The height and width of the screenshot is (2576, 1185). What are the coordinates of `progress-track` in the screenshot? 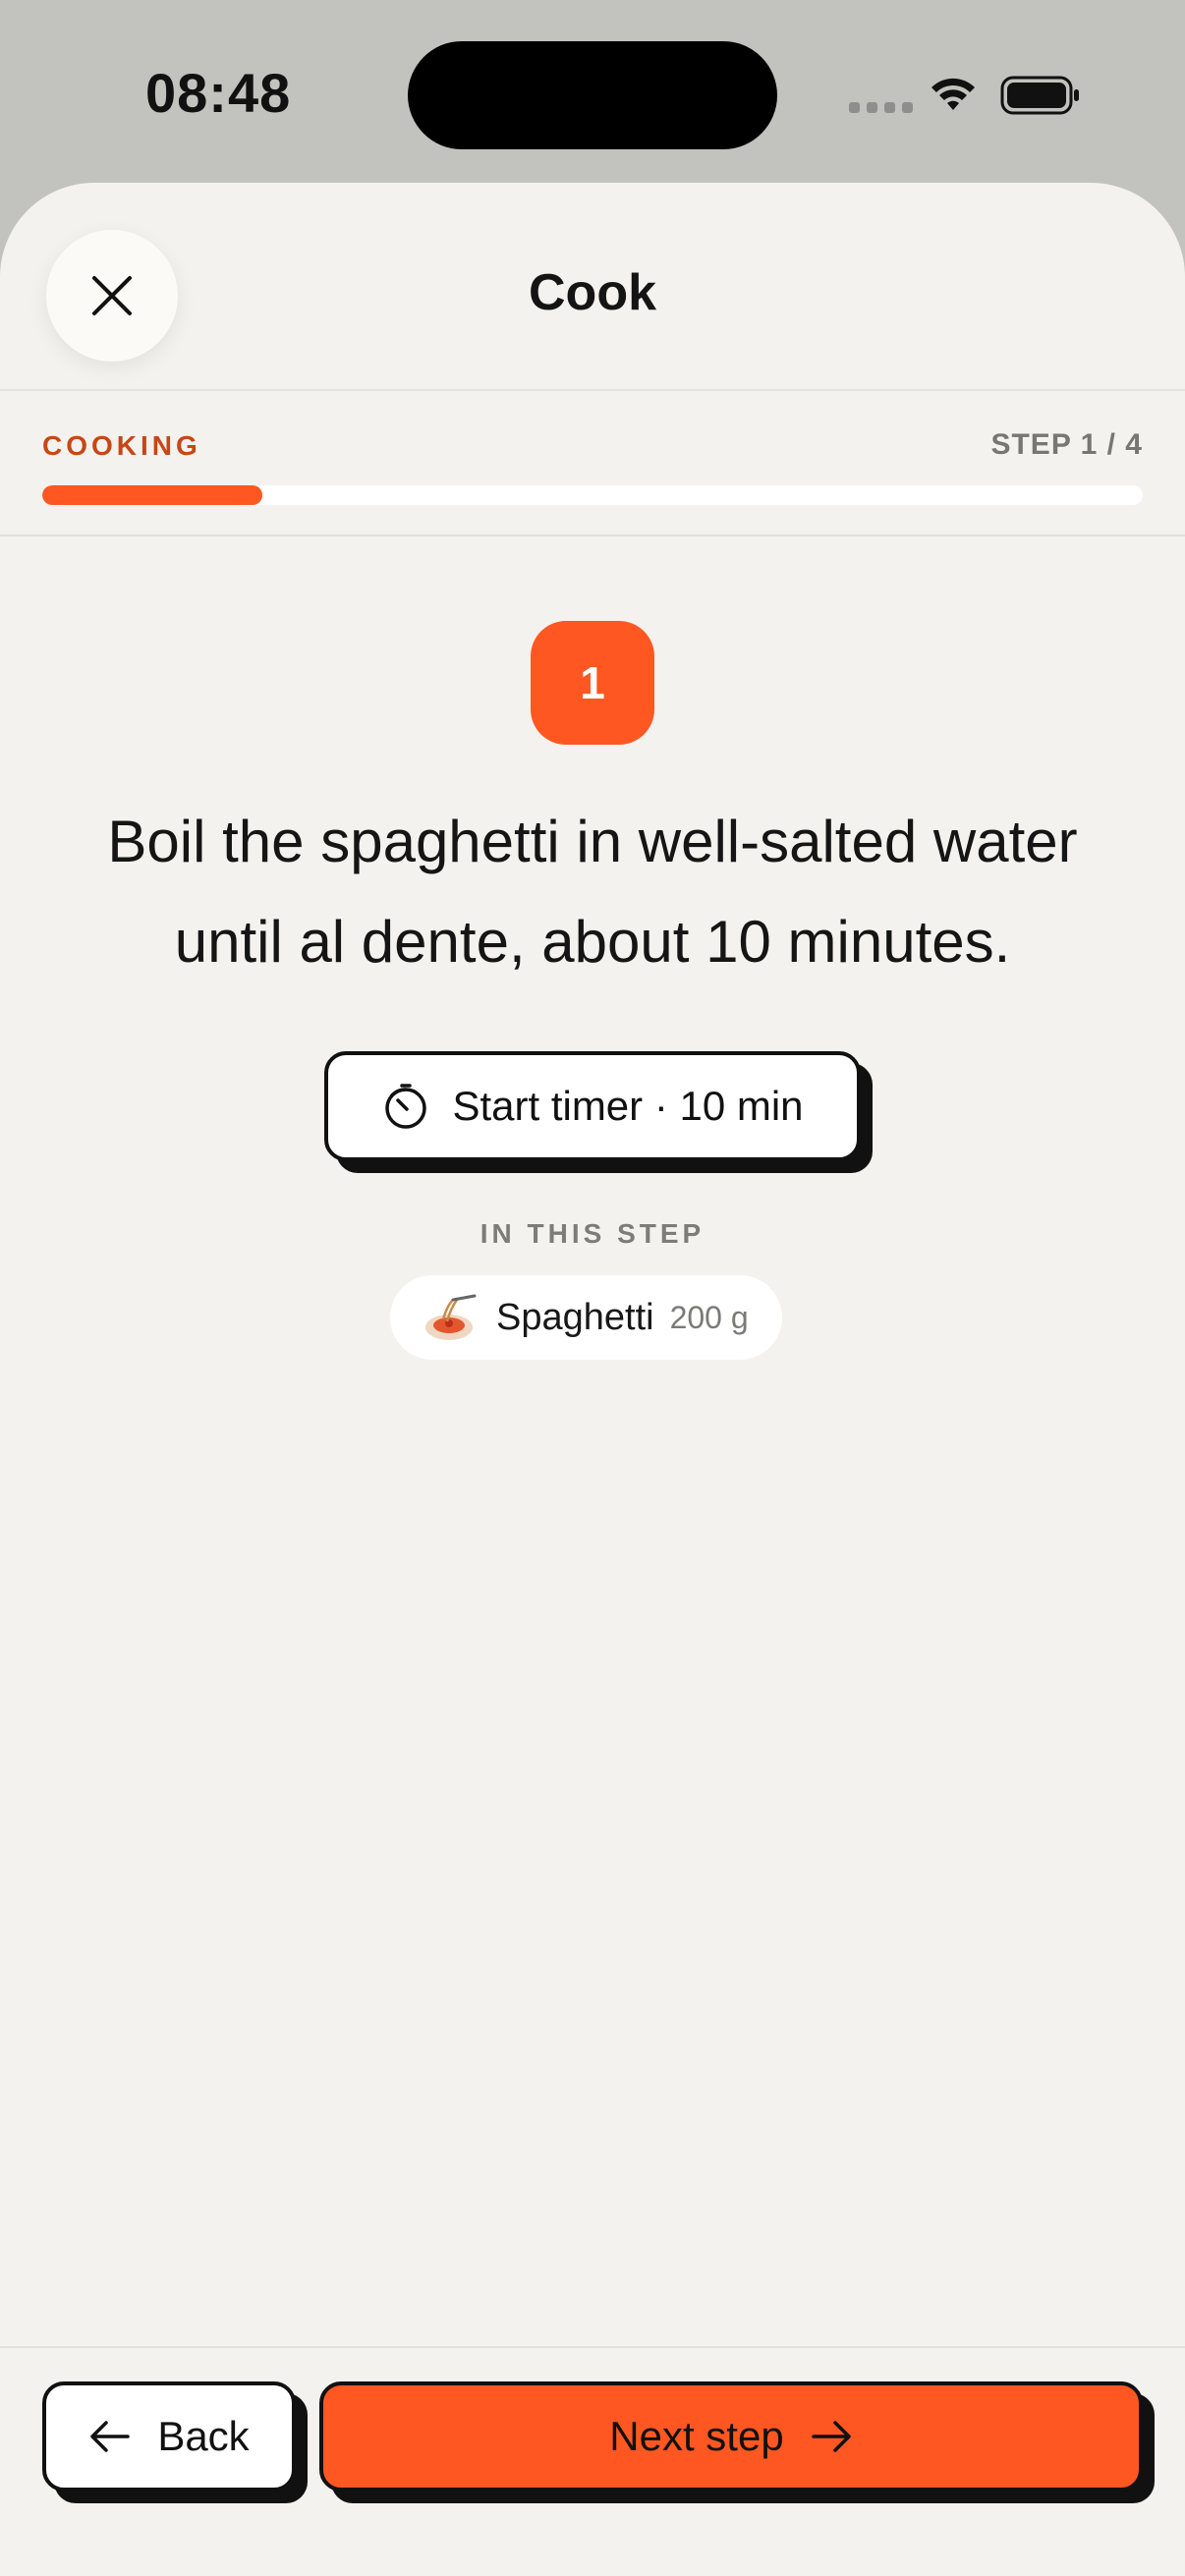 It's located at (592, 495).